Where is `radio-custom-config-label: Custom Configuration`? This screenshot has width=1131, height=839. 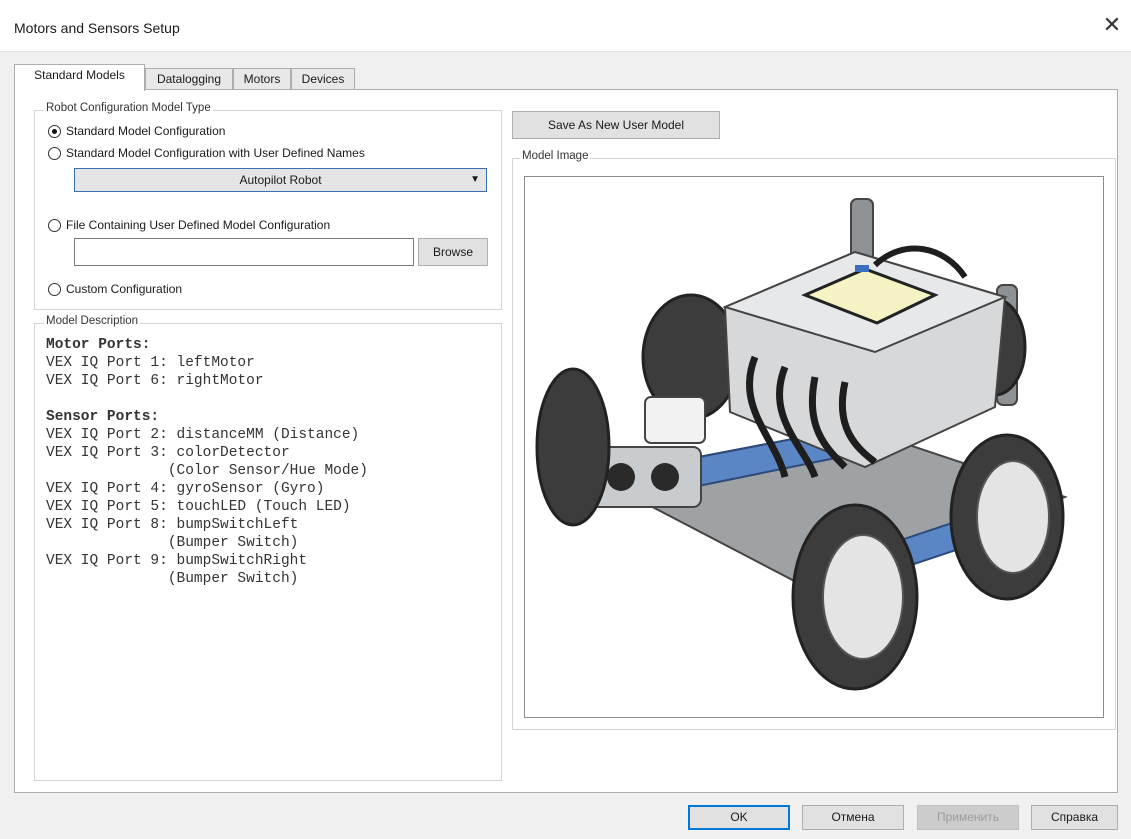 radio-custom-config-label: Custom Configuration is located at coordinates (124, 289).